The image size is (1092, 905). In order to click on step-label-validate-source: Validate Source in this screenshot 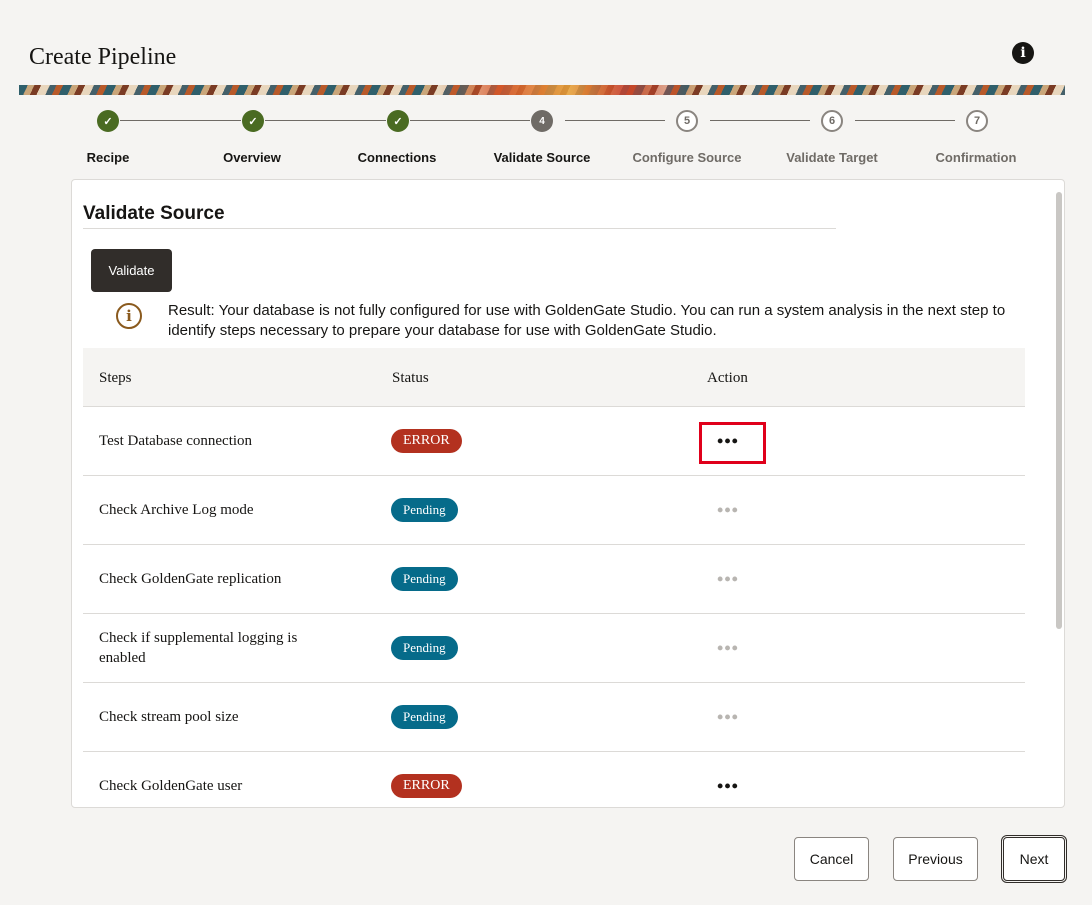, I will do `click(542, 157)`.